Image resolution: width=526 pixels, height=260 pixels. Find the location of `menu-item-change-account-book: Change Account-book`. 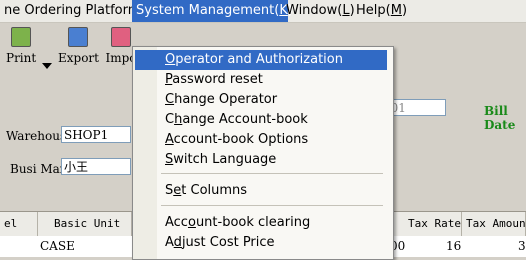

menu-item-change-account-book: Change Account-book is located at coordinates (261, 120).